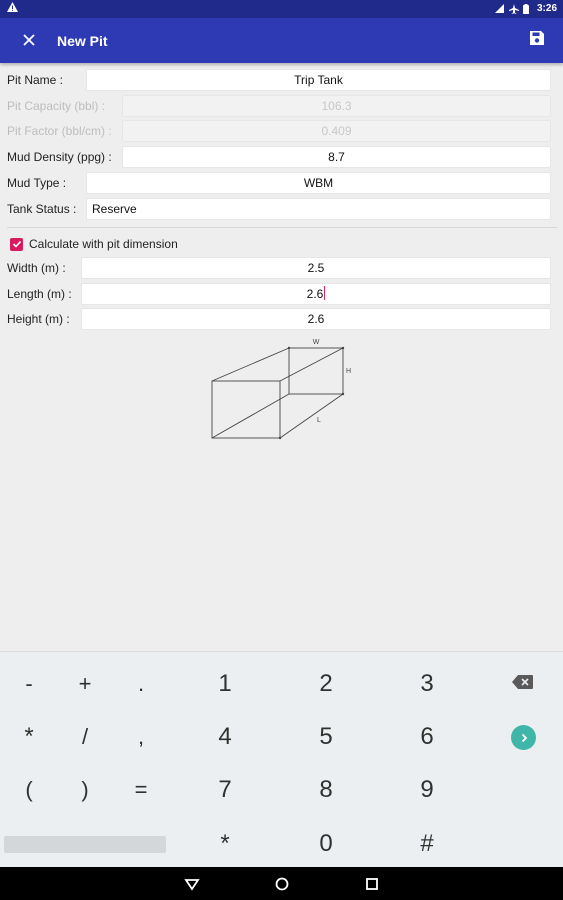 The height and width of the screenshot is (900, 563). What do you see at coordinates (316, 342) in the screenshot?
I see `diagram-w-label: W` at bounding box center [316, 342].